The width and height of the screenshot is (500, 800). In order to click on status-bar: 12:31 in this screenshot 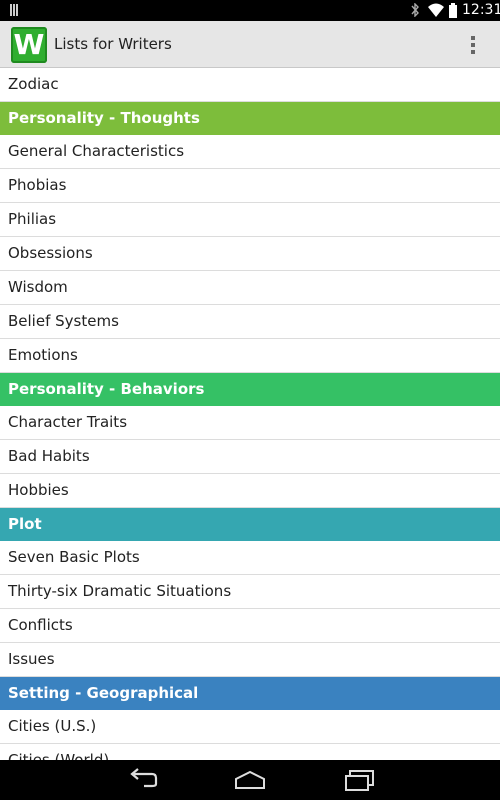, I will do `click(250, 10)`.